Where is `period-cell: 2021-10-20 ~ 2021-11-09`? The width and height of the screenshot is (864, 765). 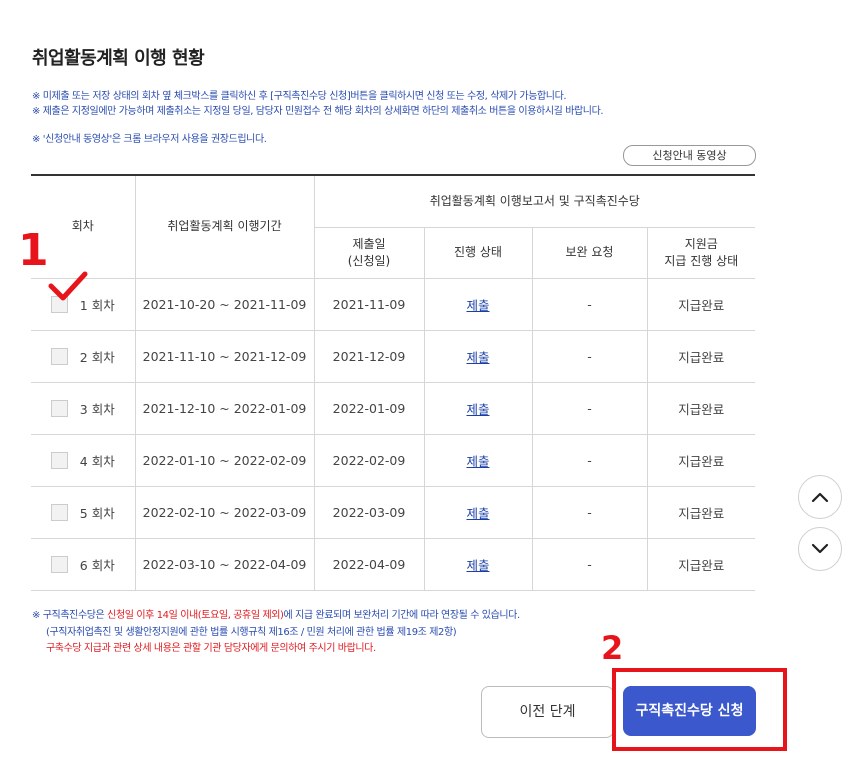 period-cell: 2021-10-20 ~ 2021-11-09 is located at coordinates (224, 304).